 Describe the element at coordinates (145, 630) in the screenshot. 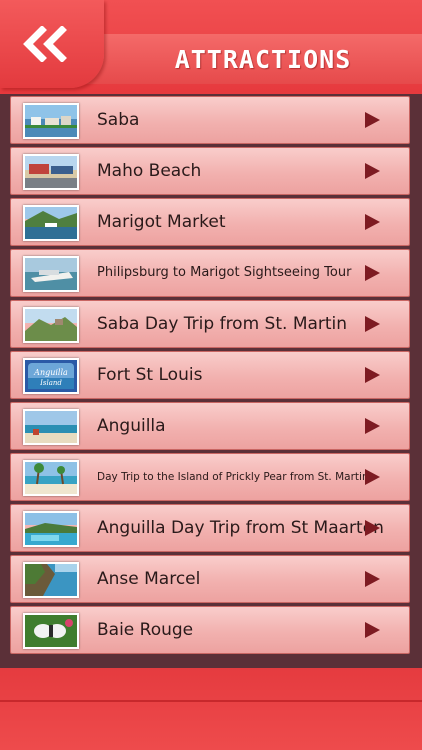

I see `list-item-label: Baie Rouge` at that location.